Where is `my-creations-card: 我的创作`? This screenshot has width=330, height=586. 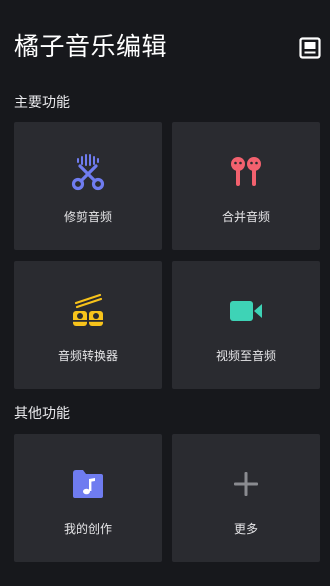 my-creations-card: 我的创作 is located at coordinates (88, 498).